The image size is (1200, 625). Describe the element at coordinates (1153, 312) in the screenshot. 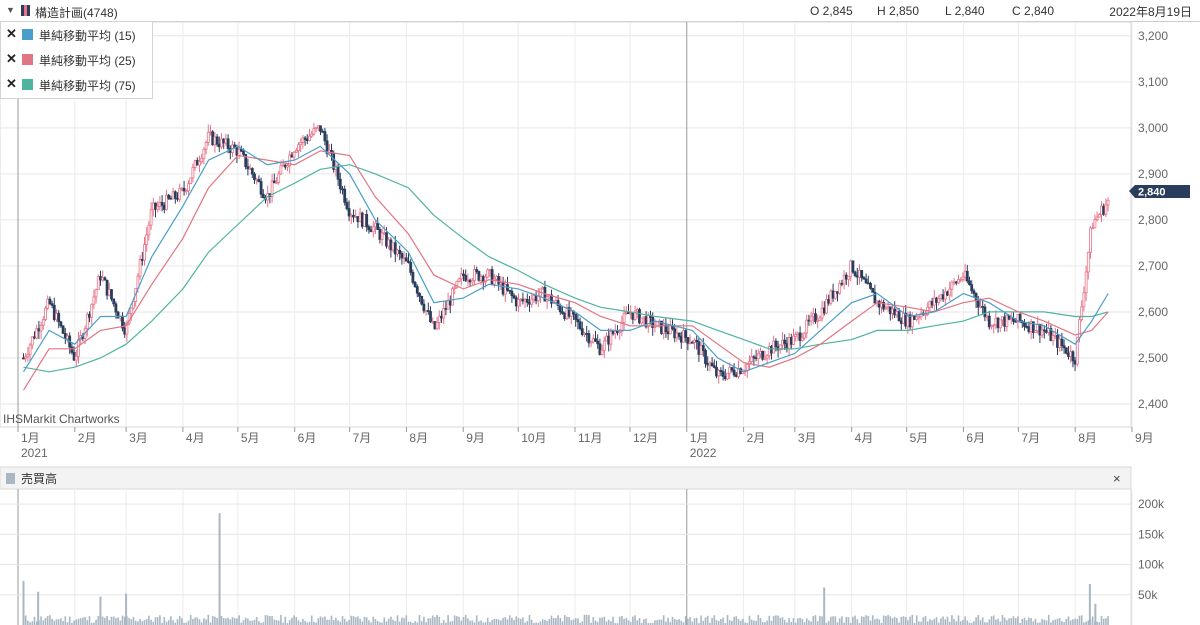

I see `price-tick-label: 2,600` at that location.